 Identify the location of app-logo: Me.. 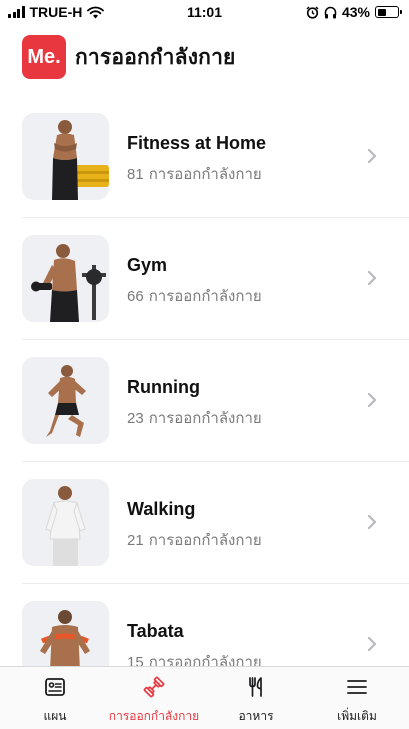
(44, 57).